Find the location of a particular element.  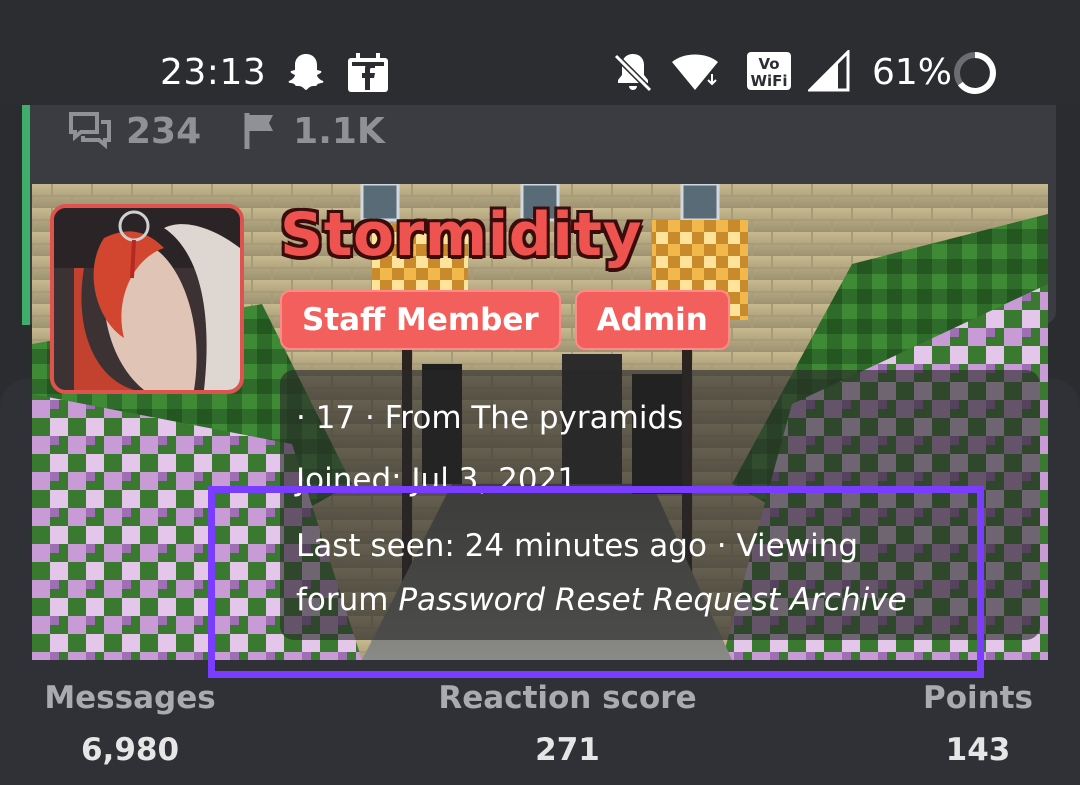

signal-icon is located at coordinates (829, 71).